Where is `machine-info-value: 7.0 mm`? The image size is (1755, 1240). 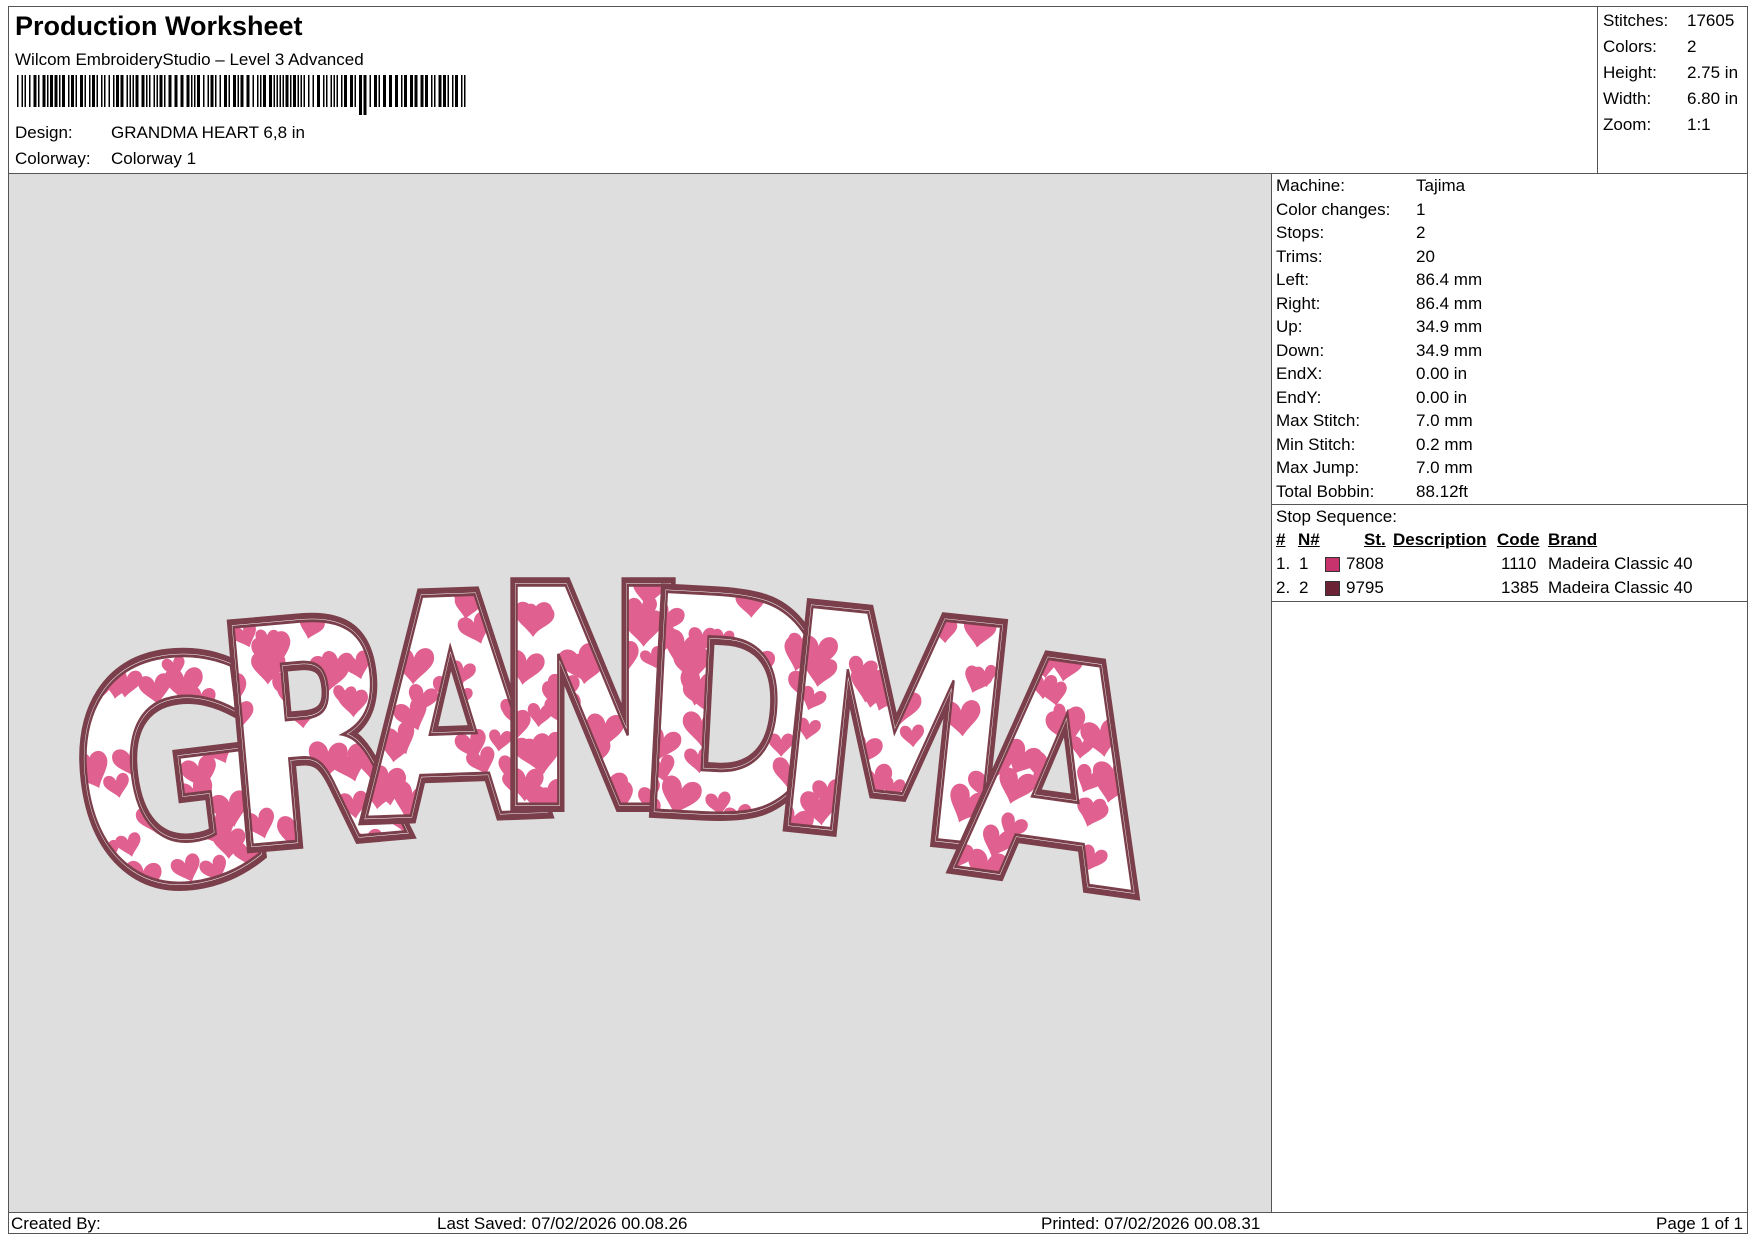 machine-info-value: 7.0 mm is located at coordinates (1444, 467).